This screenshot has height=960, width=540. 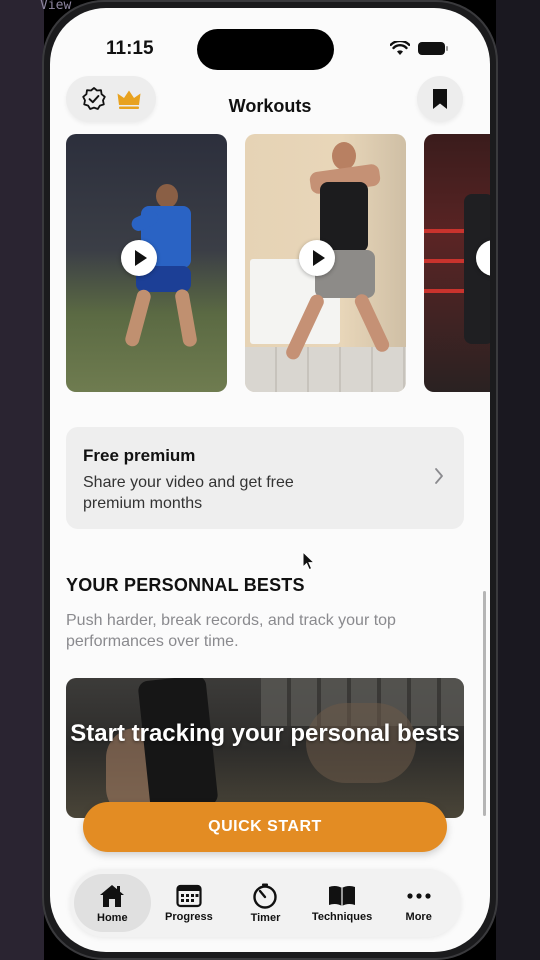 I want to click on mouse-cursor-icon, so click(x=309, y=561).